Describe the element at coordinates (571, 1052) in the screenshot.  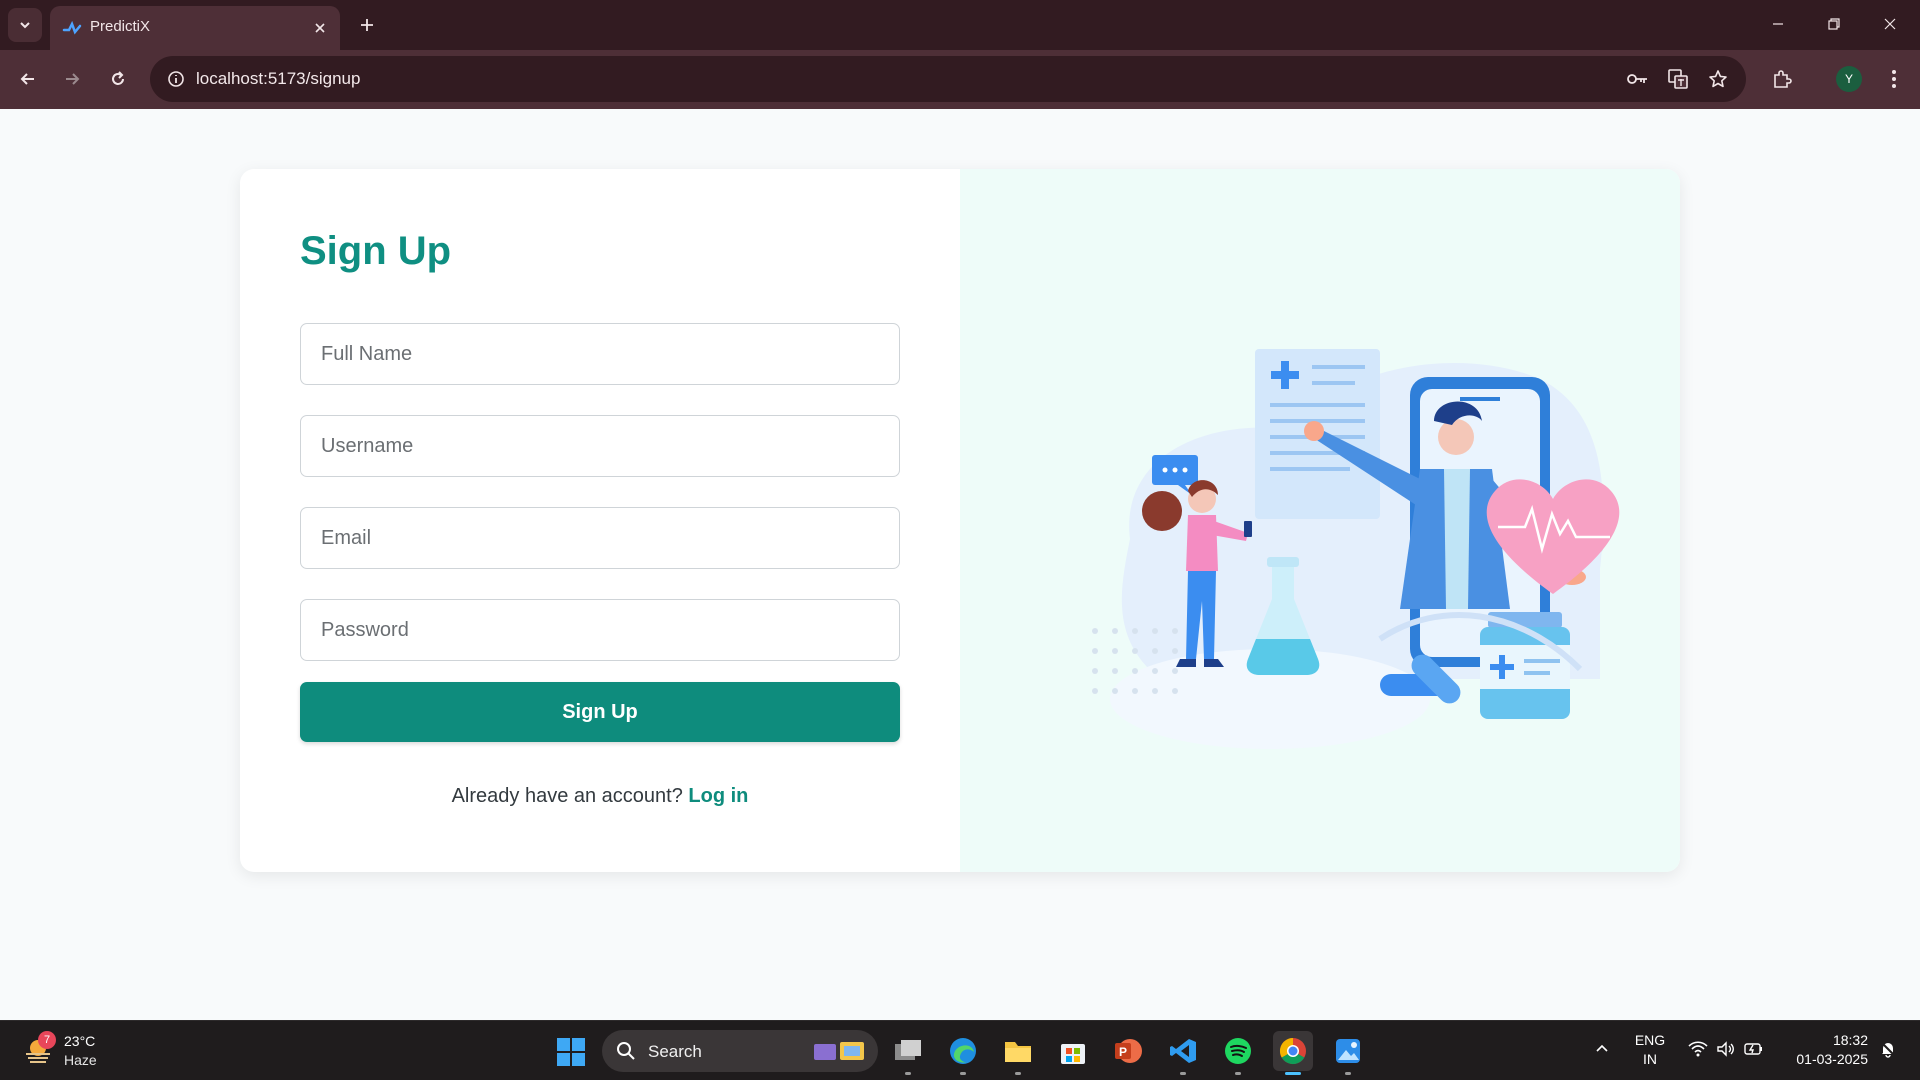
I see `windows-start-icon` at that location.